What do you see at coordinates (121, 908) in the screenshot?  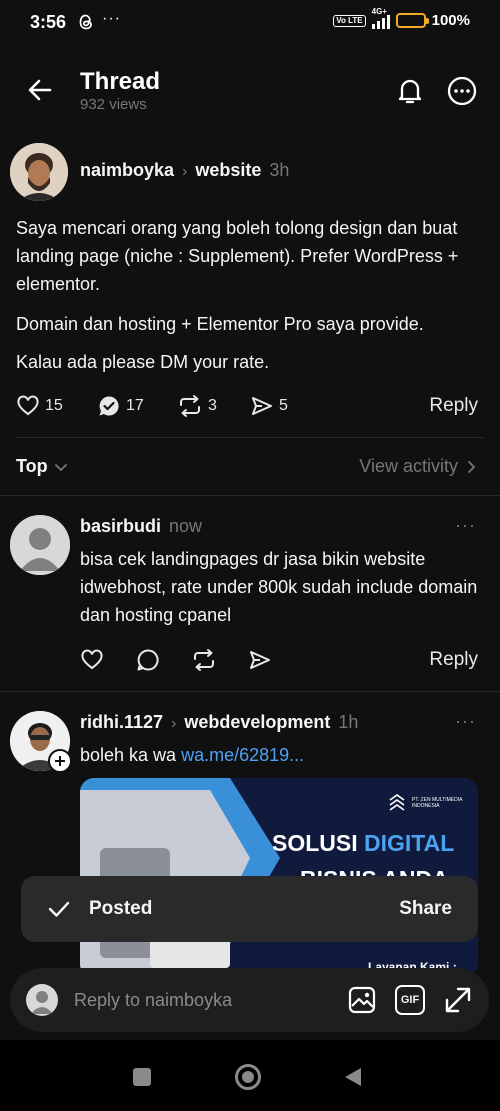 I see `toast-label: Posted` at bounding box center [121, 908].